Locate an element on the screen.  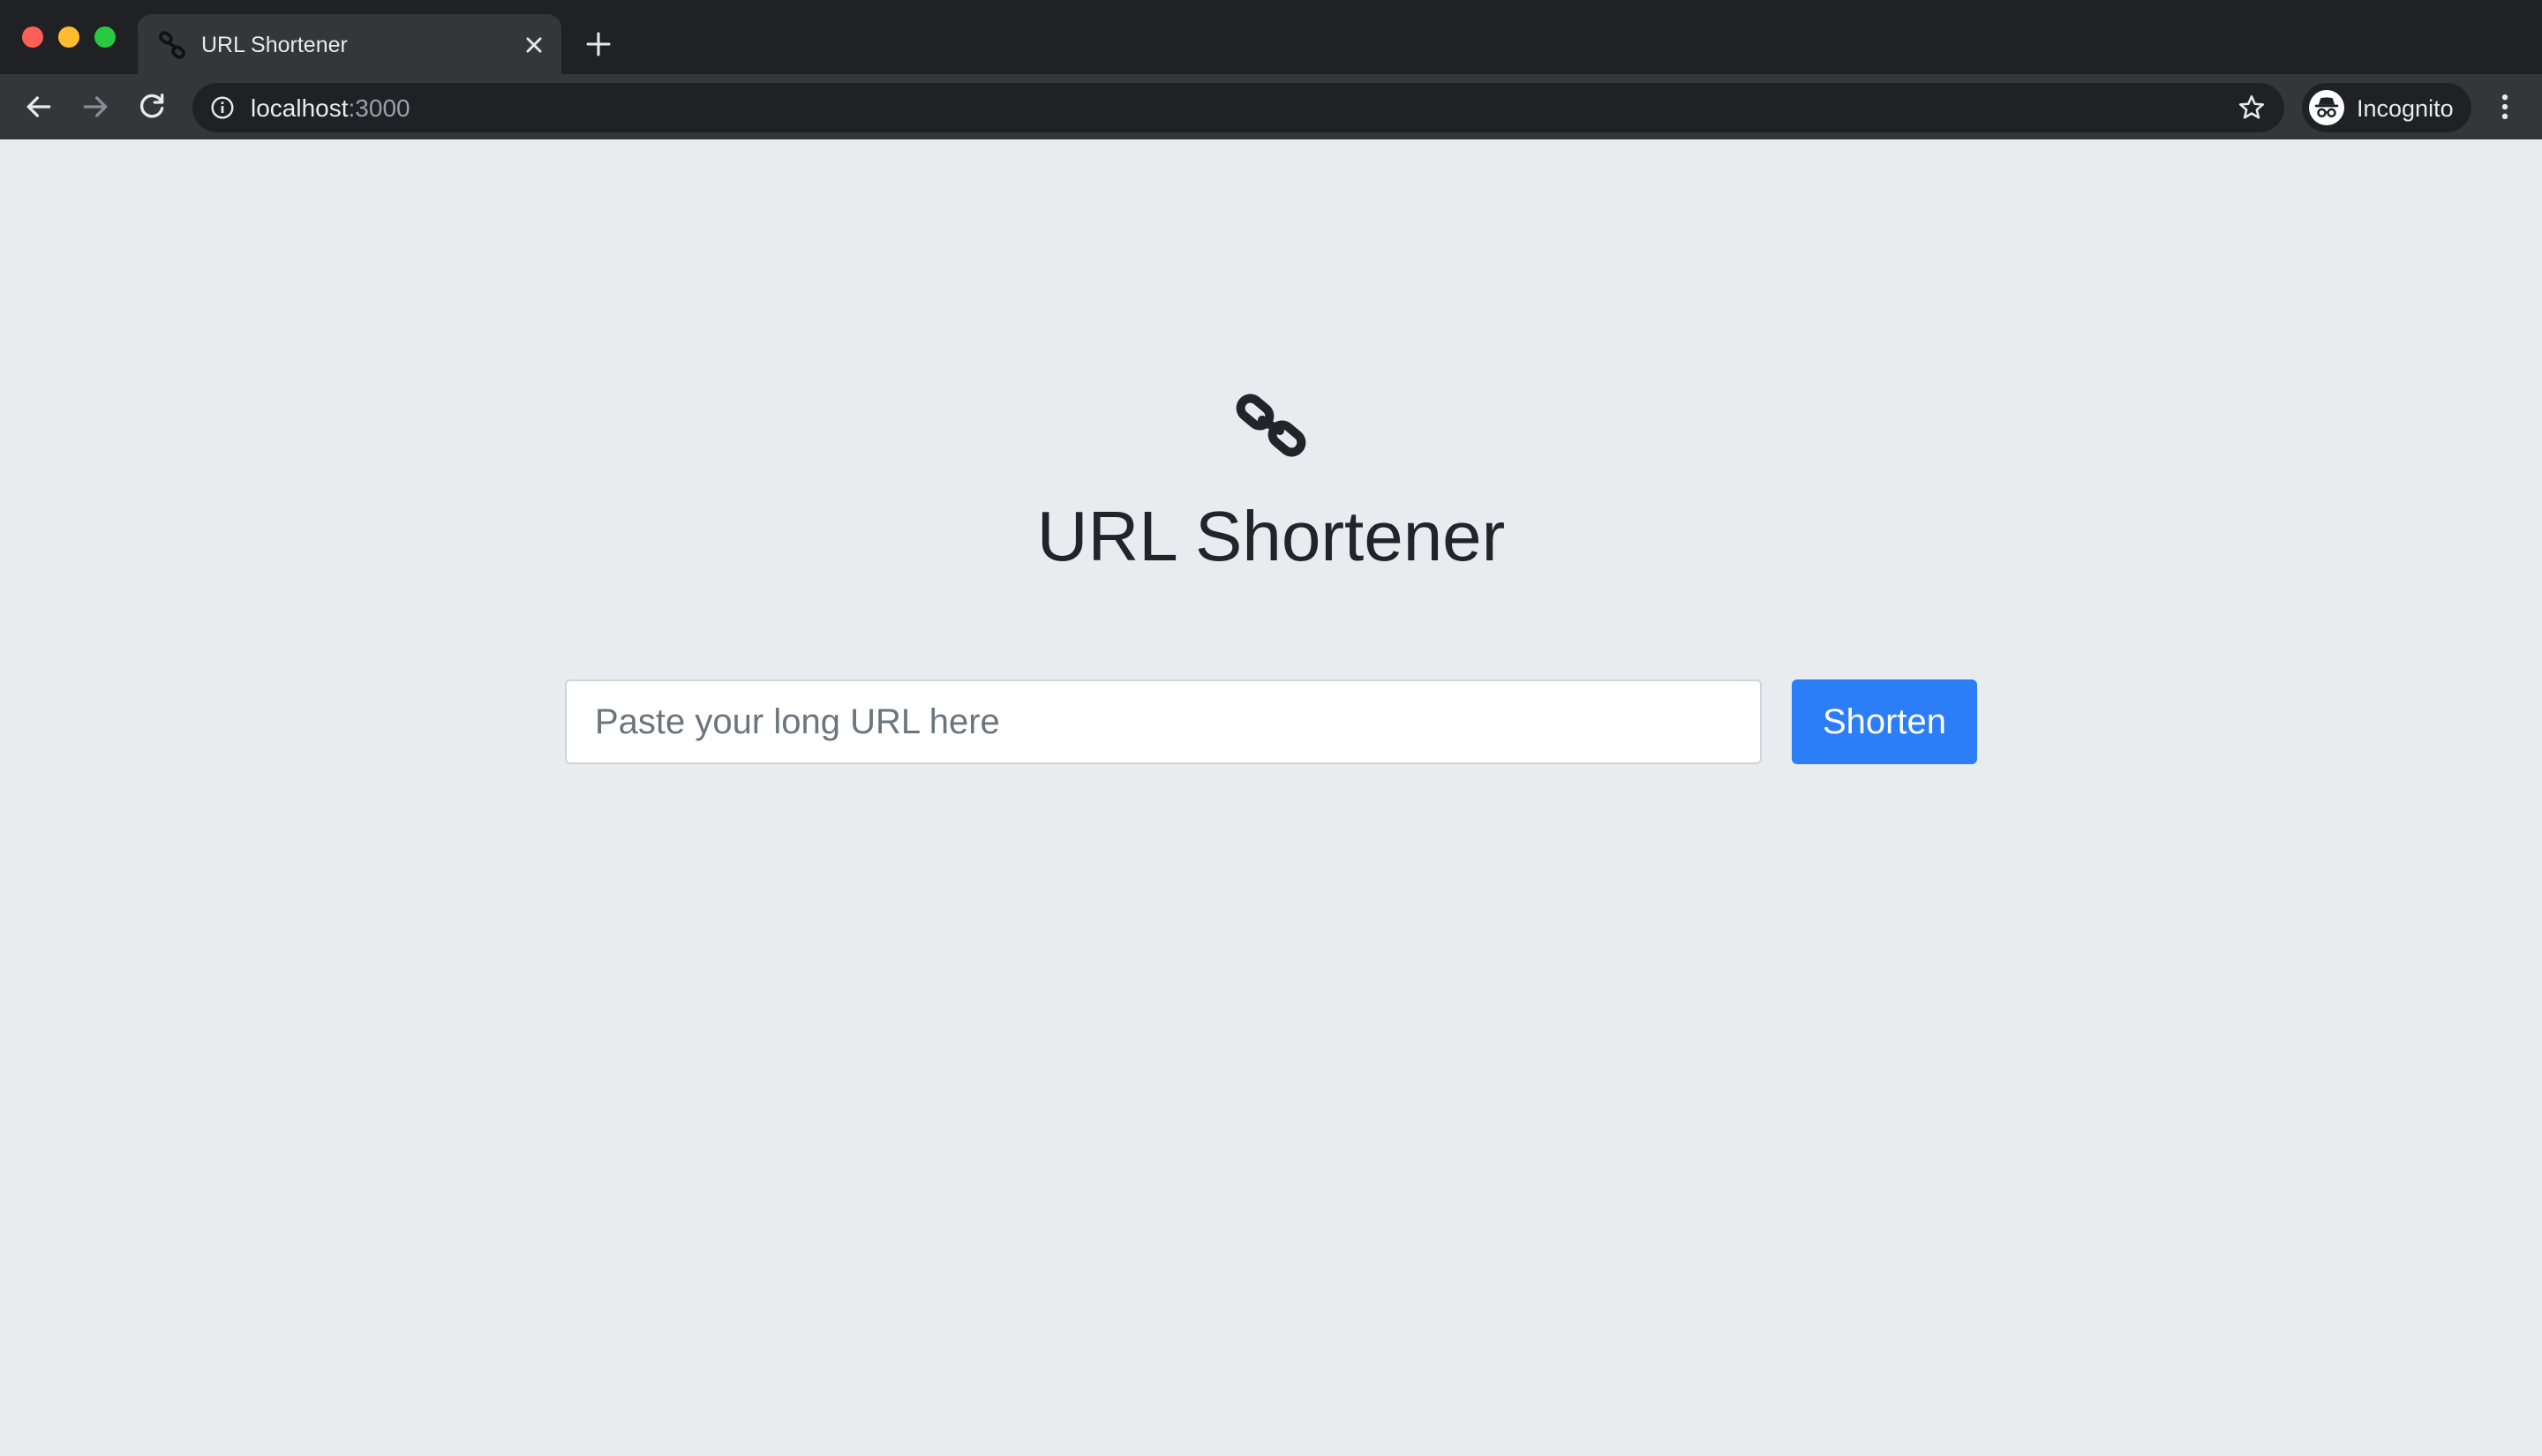
reload-icon is located at coordinates (151, 106).